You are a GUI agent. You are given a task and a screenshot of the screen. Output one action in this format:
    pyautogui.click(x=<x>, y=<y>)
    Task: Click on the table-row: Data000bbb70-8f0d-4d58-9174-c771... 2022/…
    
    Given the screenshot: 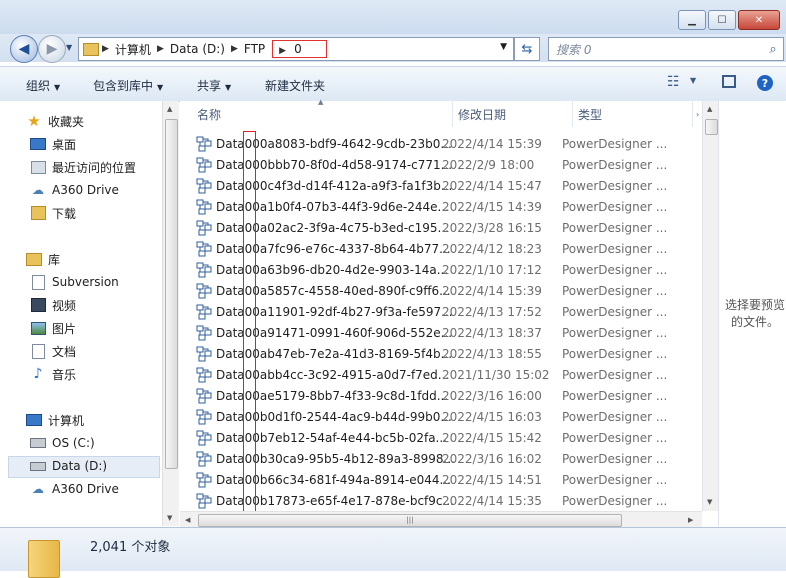 What is the action you would take?
    pyautogui.click(x=431, y=164)
    